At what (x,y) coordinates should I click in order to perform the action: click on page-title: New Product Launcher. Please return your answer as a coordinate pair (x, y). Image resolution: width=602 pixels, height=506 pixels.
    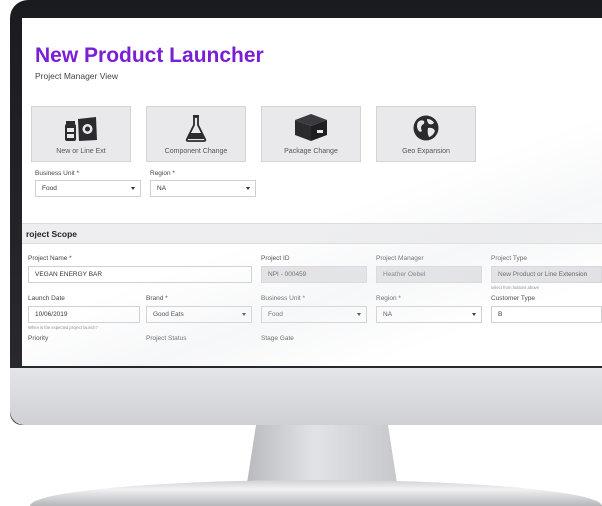
    Looking at the image, I should click on (149, 55).